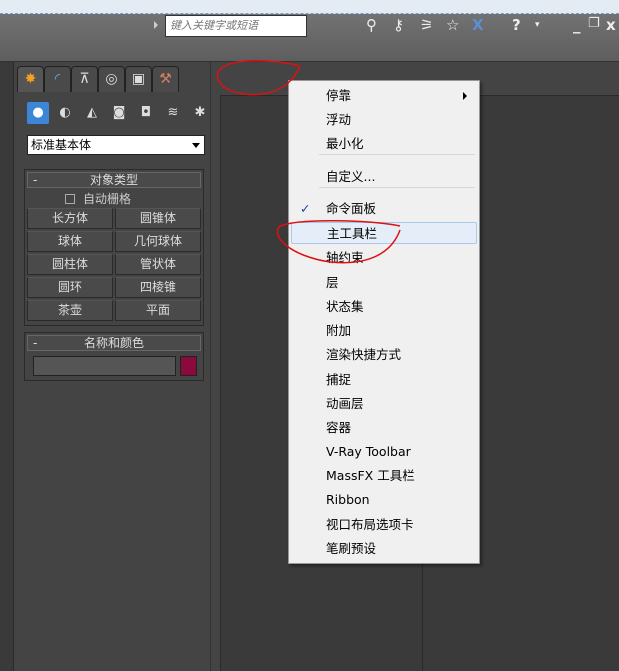  I want to click on object-button: 四棱锥, so click(158, 287).